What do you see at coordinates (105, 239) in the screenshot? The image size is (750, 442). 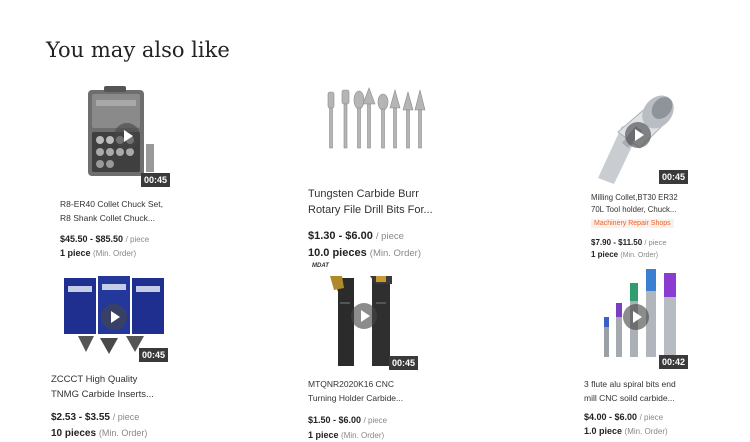 I see `product-price: $45.50 - $85.50 / piece` at bounding box center [105, 239].